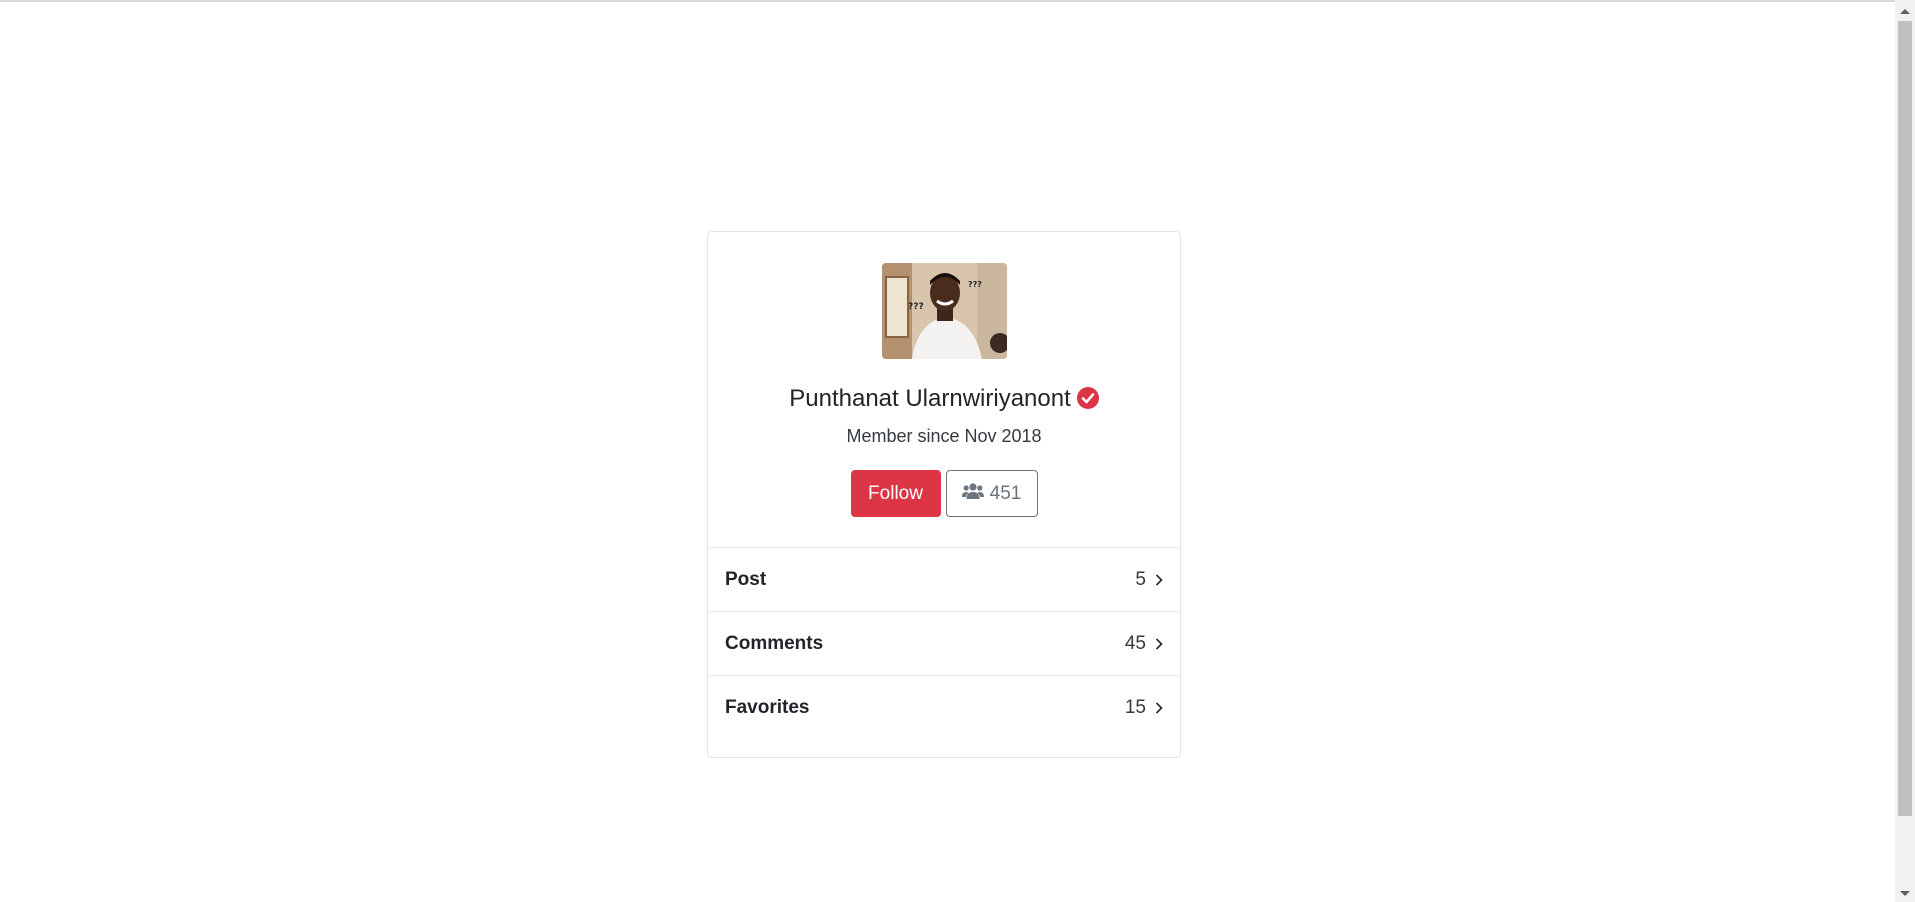 This screenshot has height=902, width=1915. I want to click on profile-name-row: Punthanat Ularnwiriyanont, so click(944, 399).